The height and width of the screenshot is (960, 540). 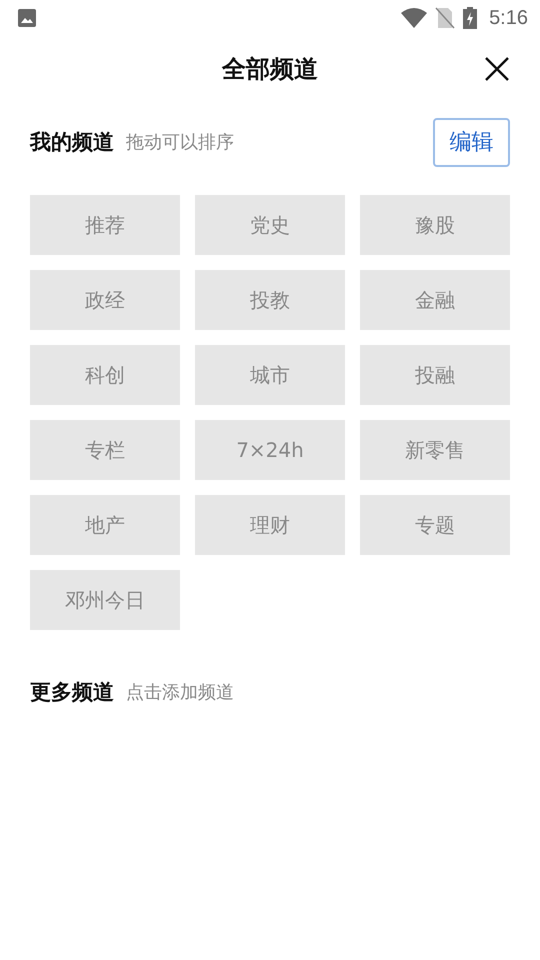 I want to click on channel-tile: 政经, so click(x=105, y=300).